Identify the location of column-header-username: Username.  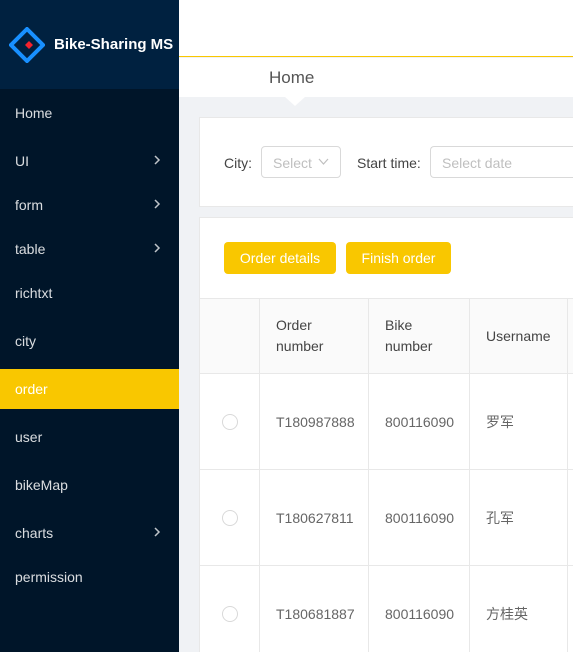
(519, 336).